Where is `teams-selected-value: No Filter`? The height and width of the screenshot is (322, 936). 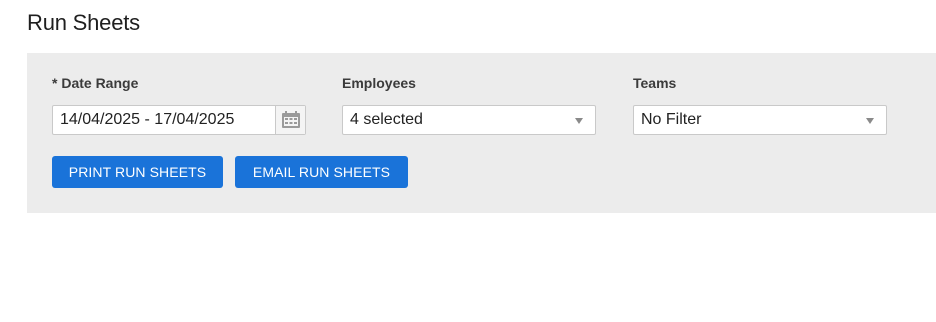
teams-selected-value: No Filter is located at coordinates (671, 119).